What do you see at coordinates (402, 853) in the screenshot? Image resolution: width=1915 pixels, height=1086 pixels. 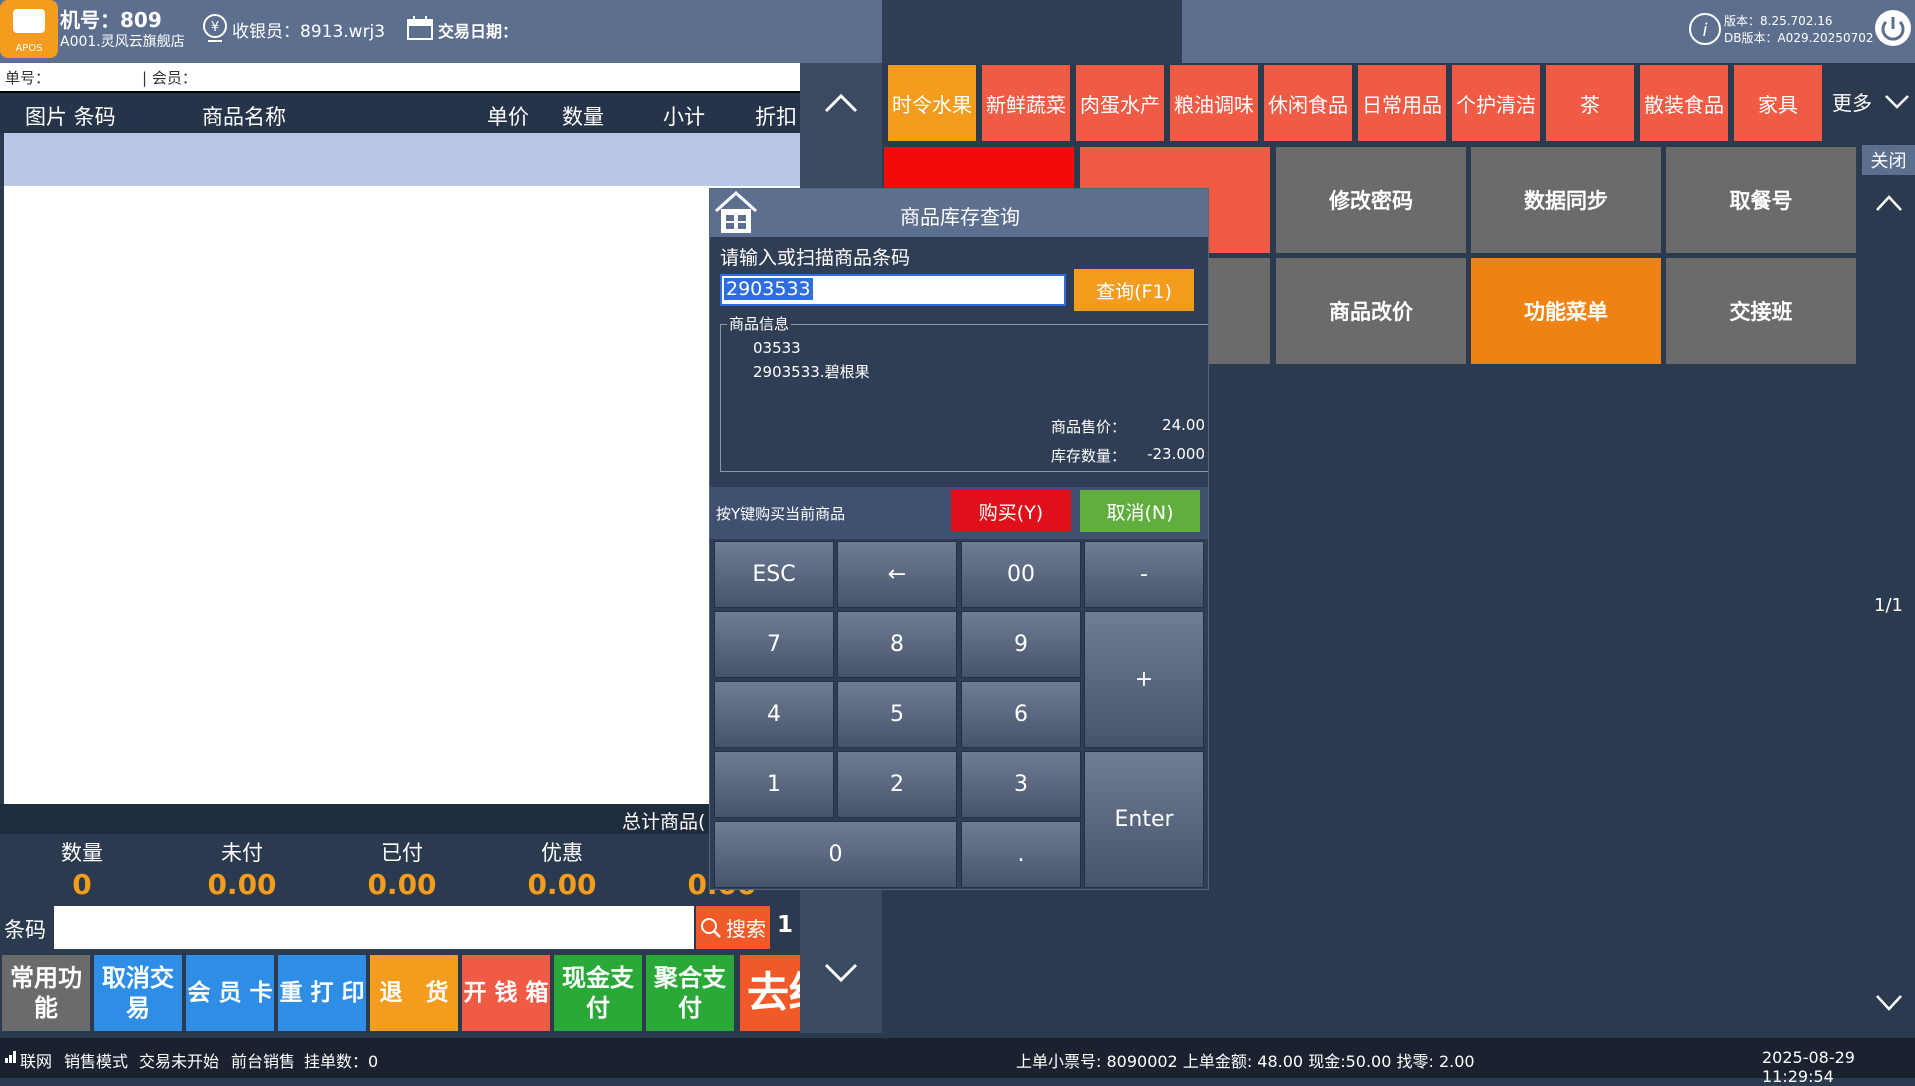 I see `paid-label: 已付` at bounding box center [402, 853].